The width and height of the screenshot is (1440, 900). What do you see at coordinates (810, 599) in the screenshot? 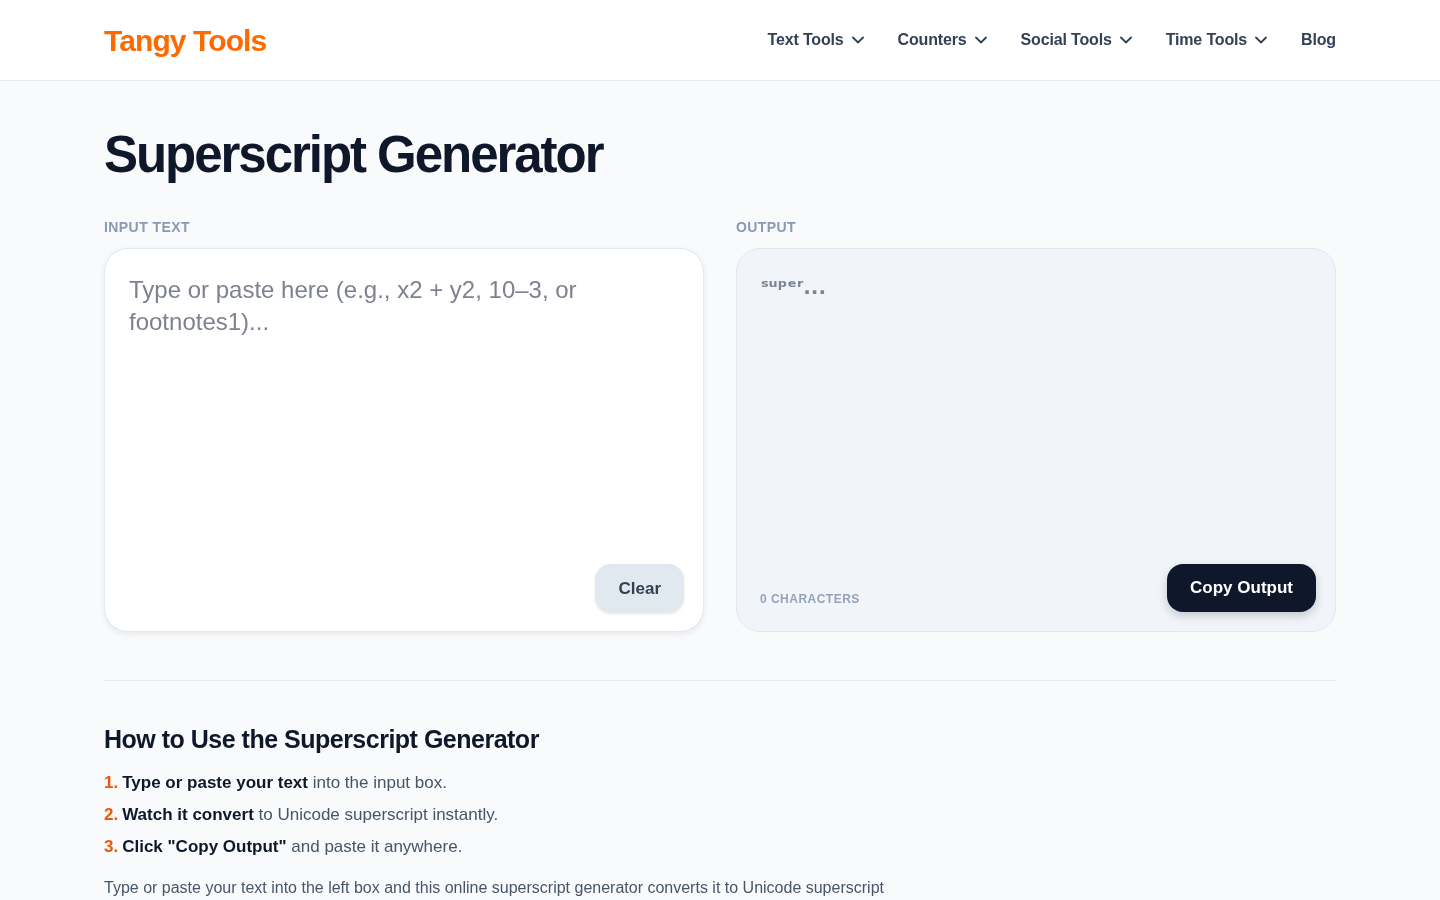
I see `character-count: 0 CHARACTERS` at bounding box center [810, 599].